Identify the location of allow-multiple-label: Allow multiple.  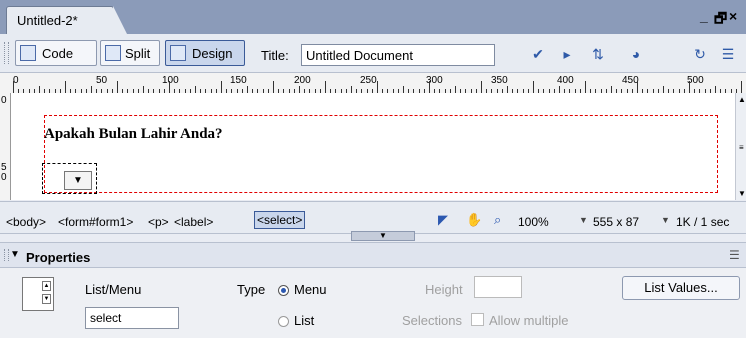
(529, 320).